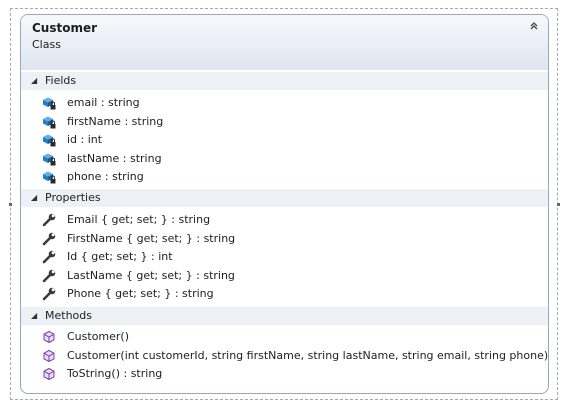  I want to click on class-name: Customer, so click(65, 28).